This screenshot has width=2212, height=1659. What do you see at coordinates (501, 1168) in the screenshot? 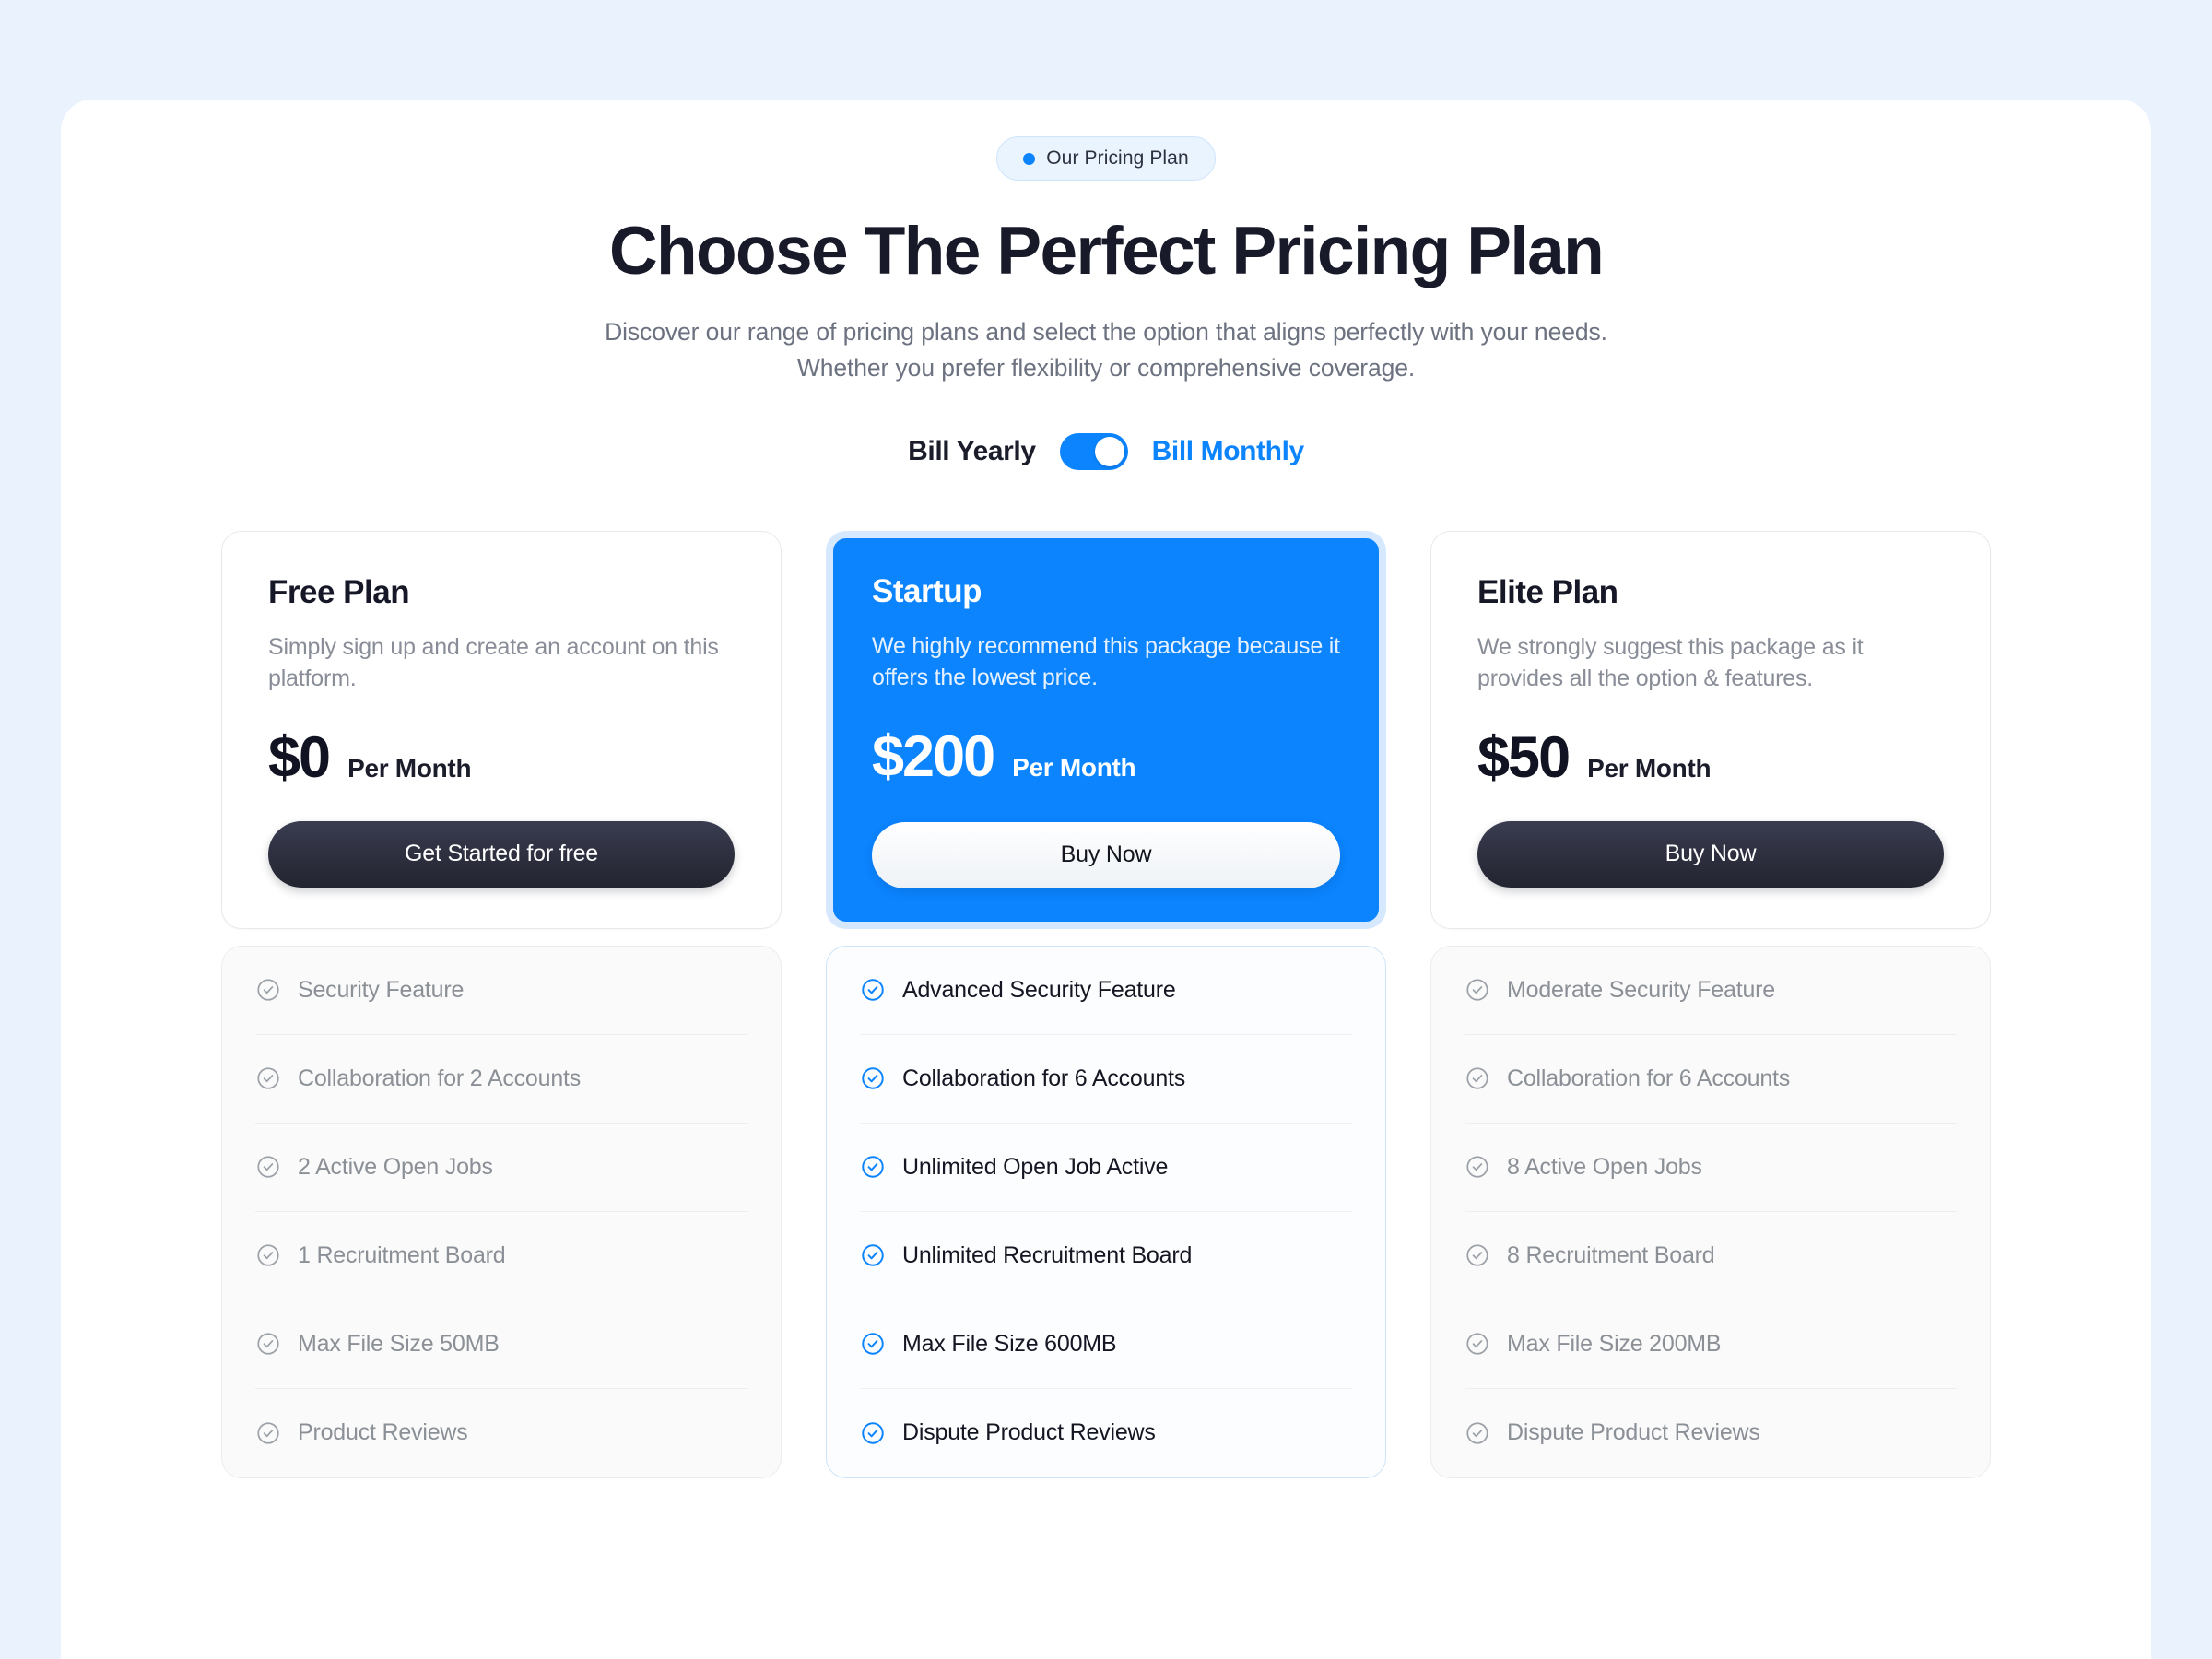
I see `feature-item: 2 Active Open Jobs` at bounding box center [501, 1168].